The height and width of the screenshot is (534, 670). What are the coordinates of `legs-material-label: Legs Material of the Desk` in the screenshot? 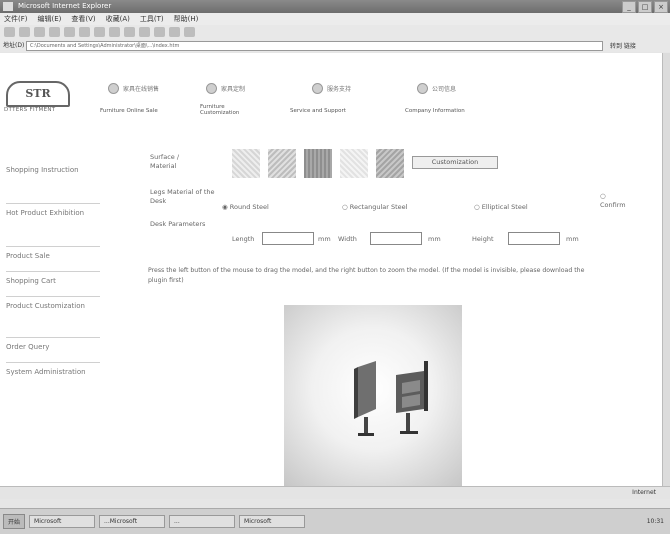 It's located at (182, 196).